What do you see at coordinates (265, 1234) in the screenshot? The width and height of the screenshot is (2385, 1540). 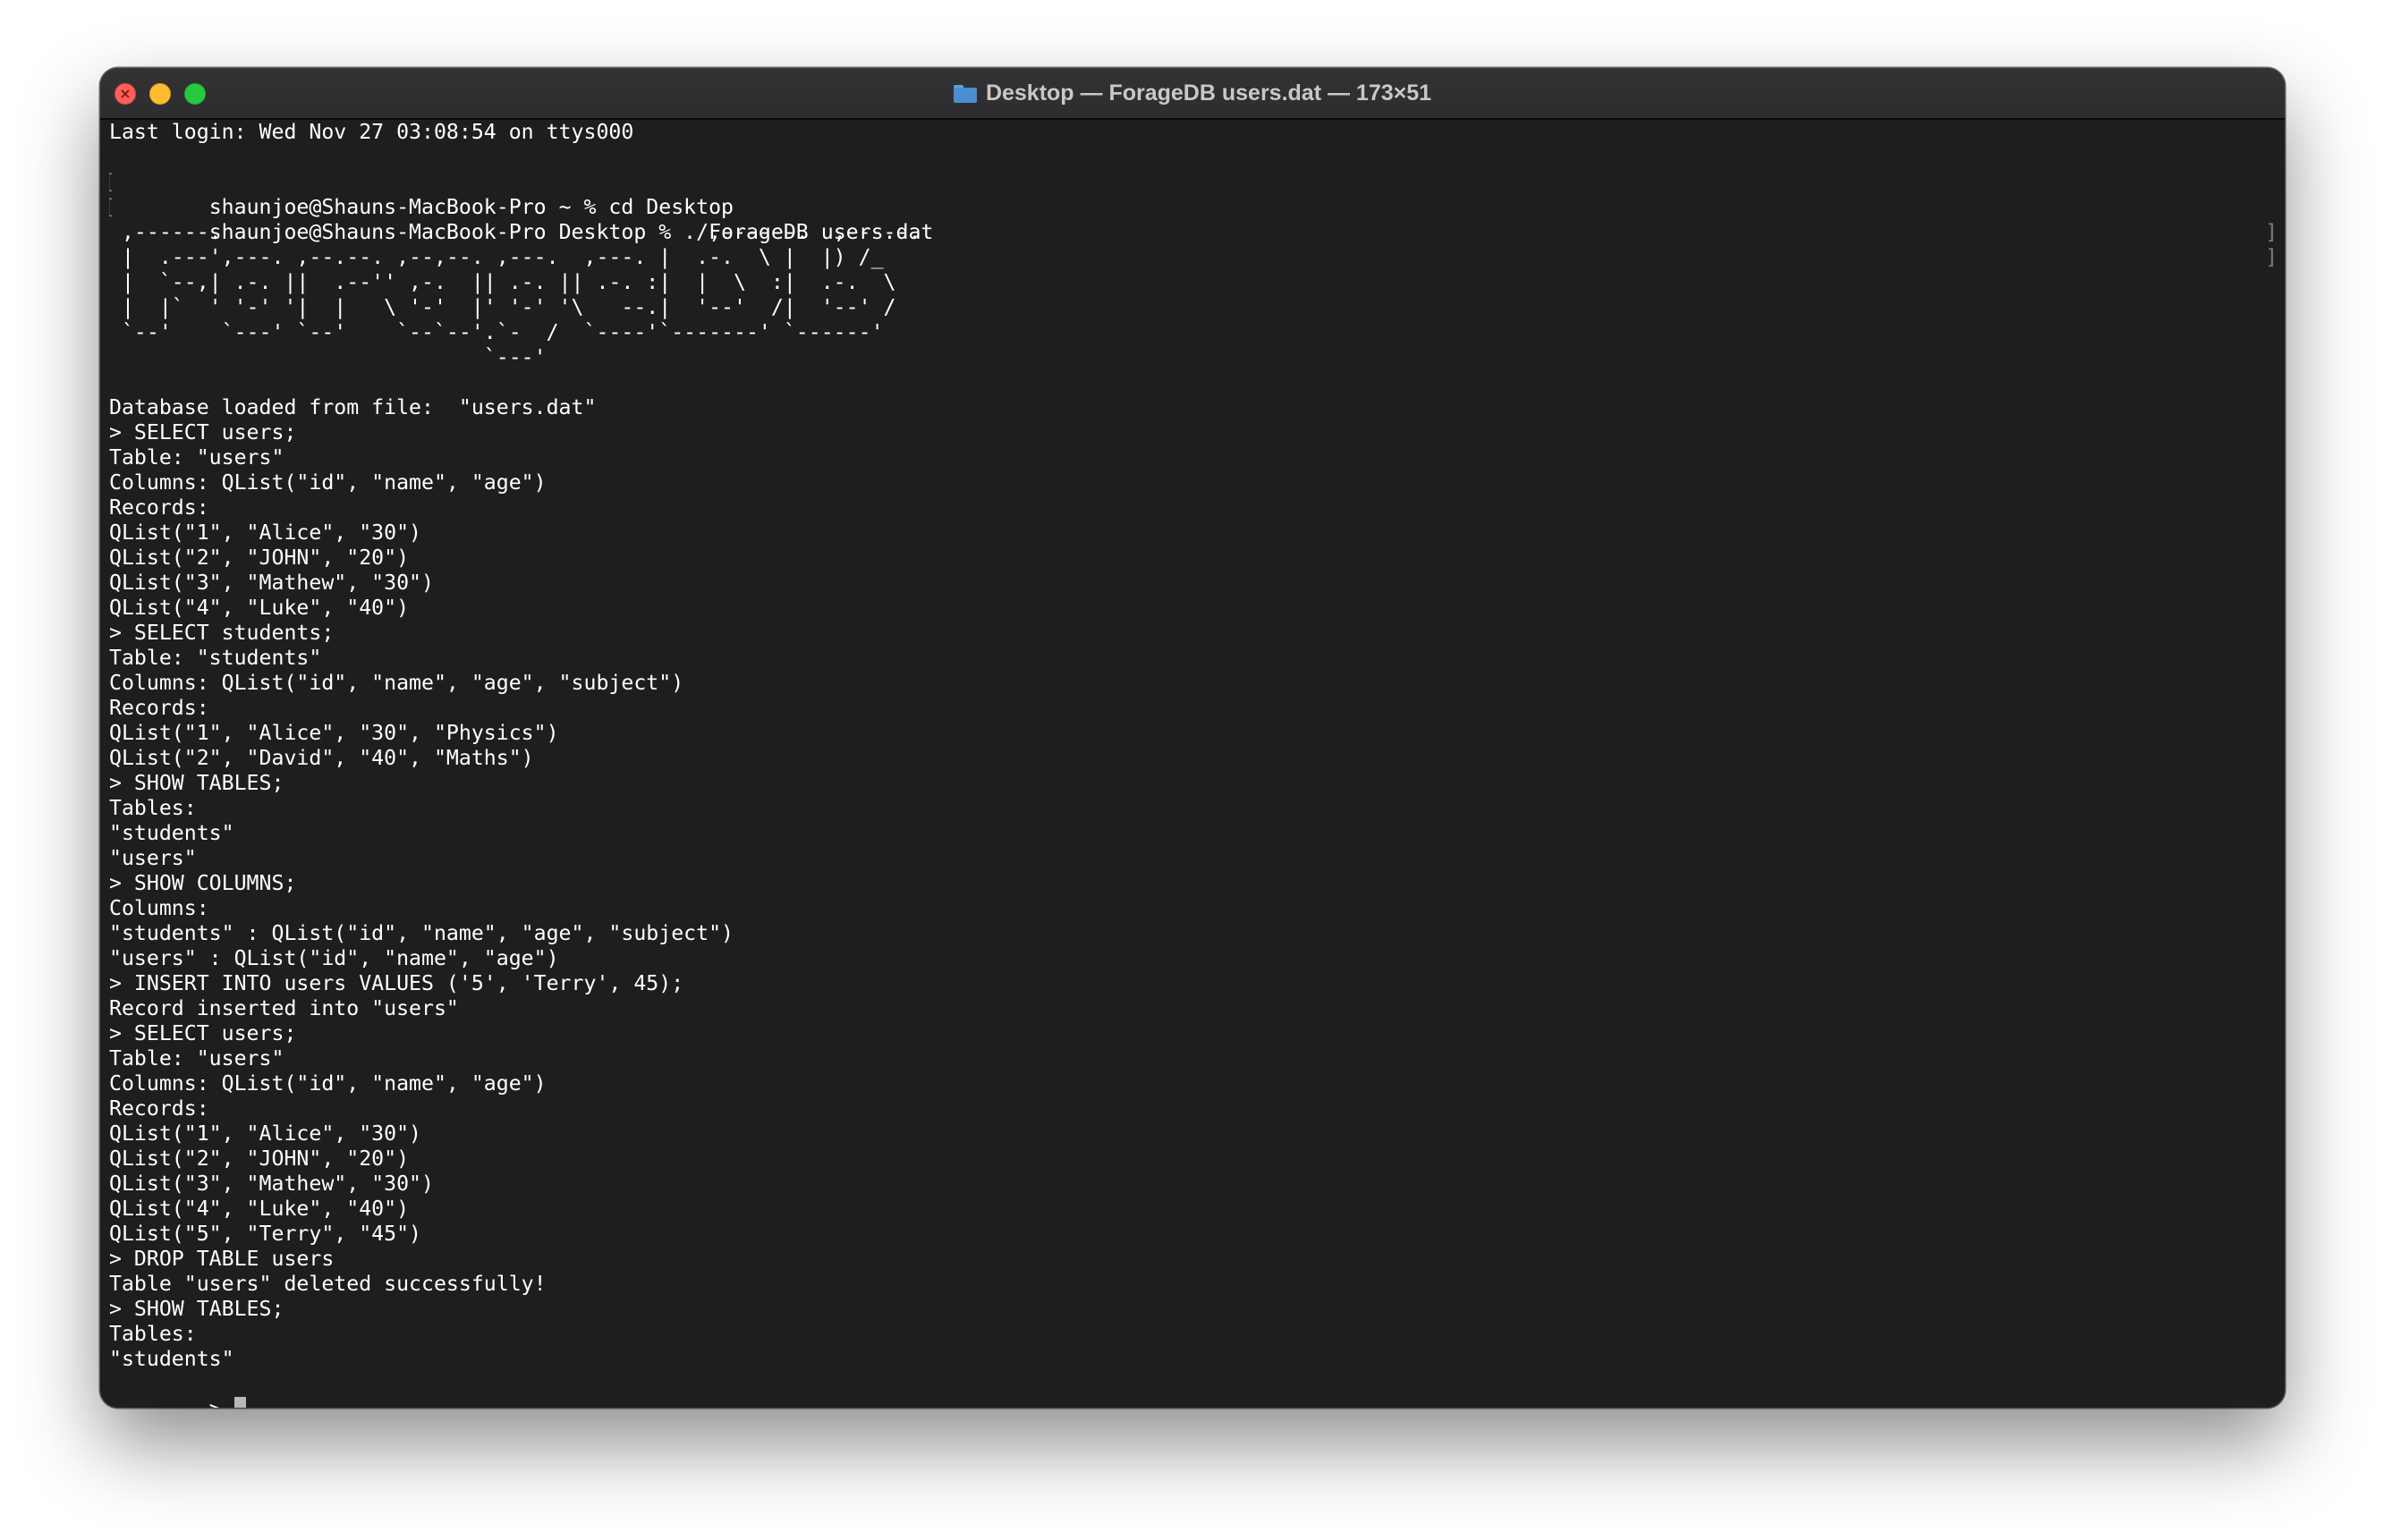 I see `output-line: QList("5", "Terry", "45")` at bounding box center [265, 1234].